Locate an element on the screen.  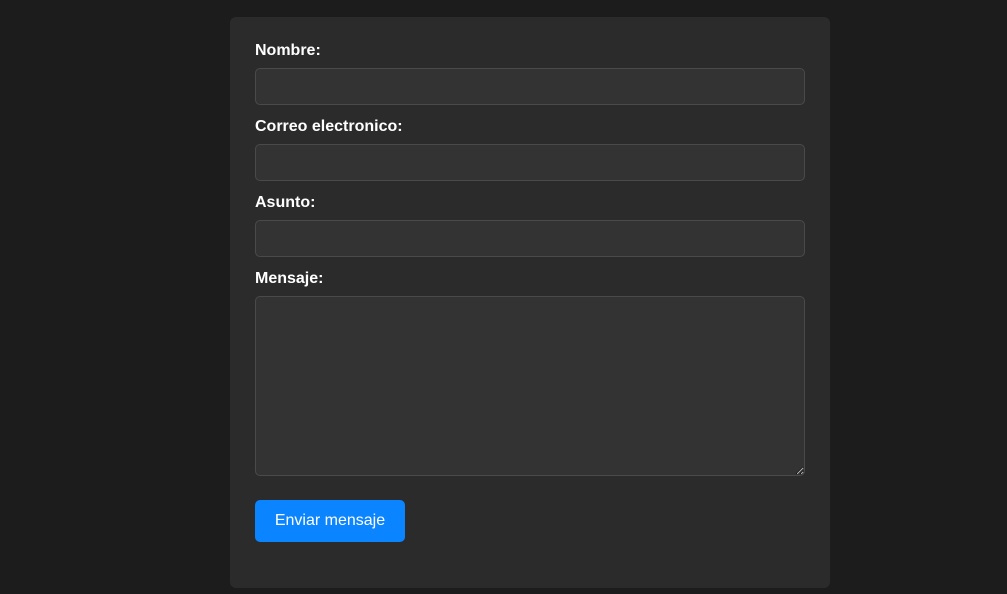
asunto-label: Asunto: is located at coordinates (285, 202).